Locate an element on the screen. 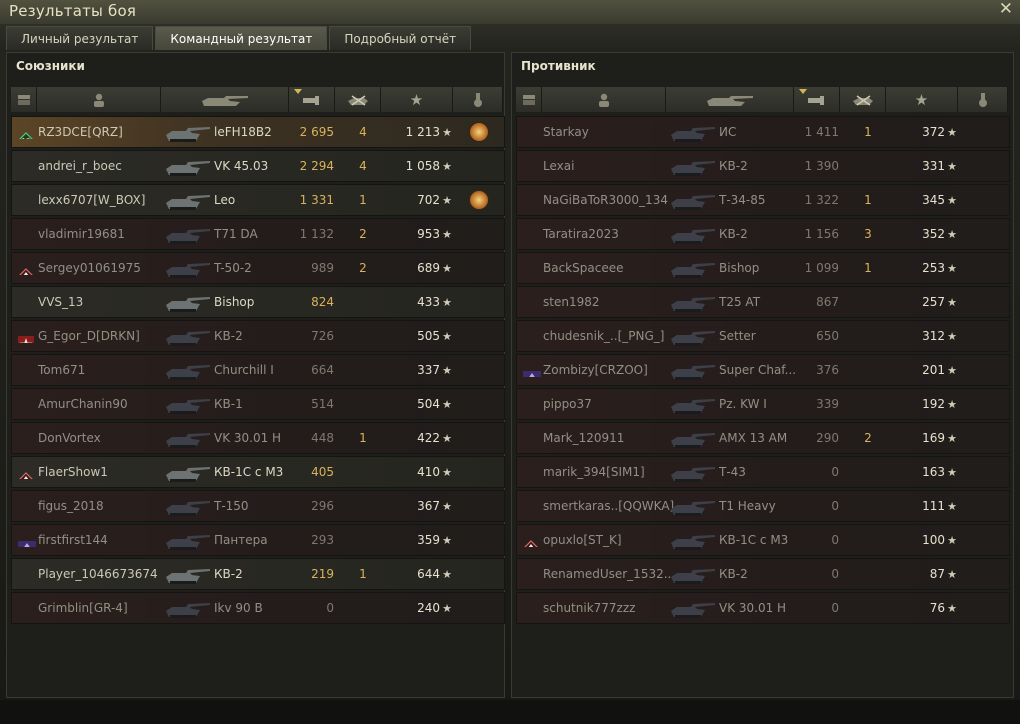 This screenshot has height=724, width=1020. kills-value: 4 is located at coordinates (363, 132).